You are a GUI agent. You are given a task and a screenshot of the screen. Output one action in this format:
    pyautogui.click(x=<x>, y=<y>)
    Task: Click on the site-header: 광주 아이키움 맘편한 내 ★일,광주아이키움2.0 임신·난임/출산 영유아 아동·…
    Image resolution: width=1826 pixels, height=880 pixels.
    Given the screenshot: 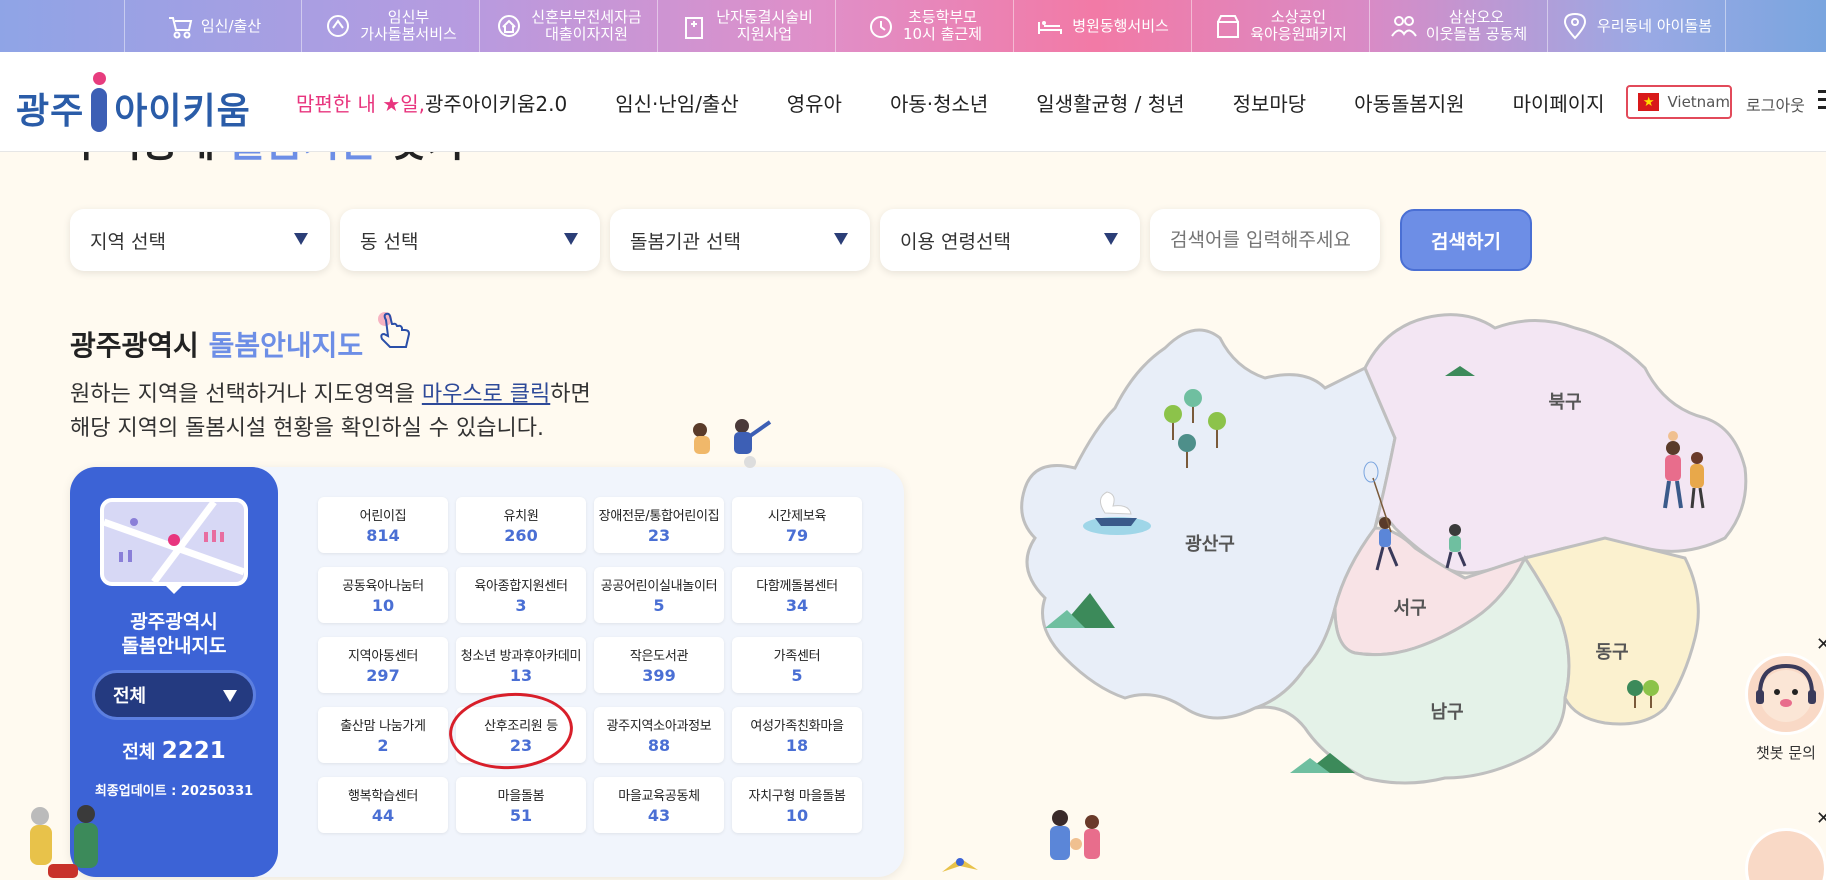 What is the action you would take?
    pyautogui.click(x=913, y=102)
    